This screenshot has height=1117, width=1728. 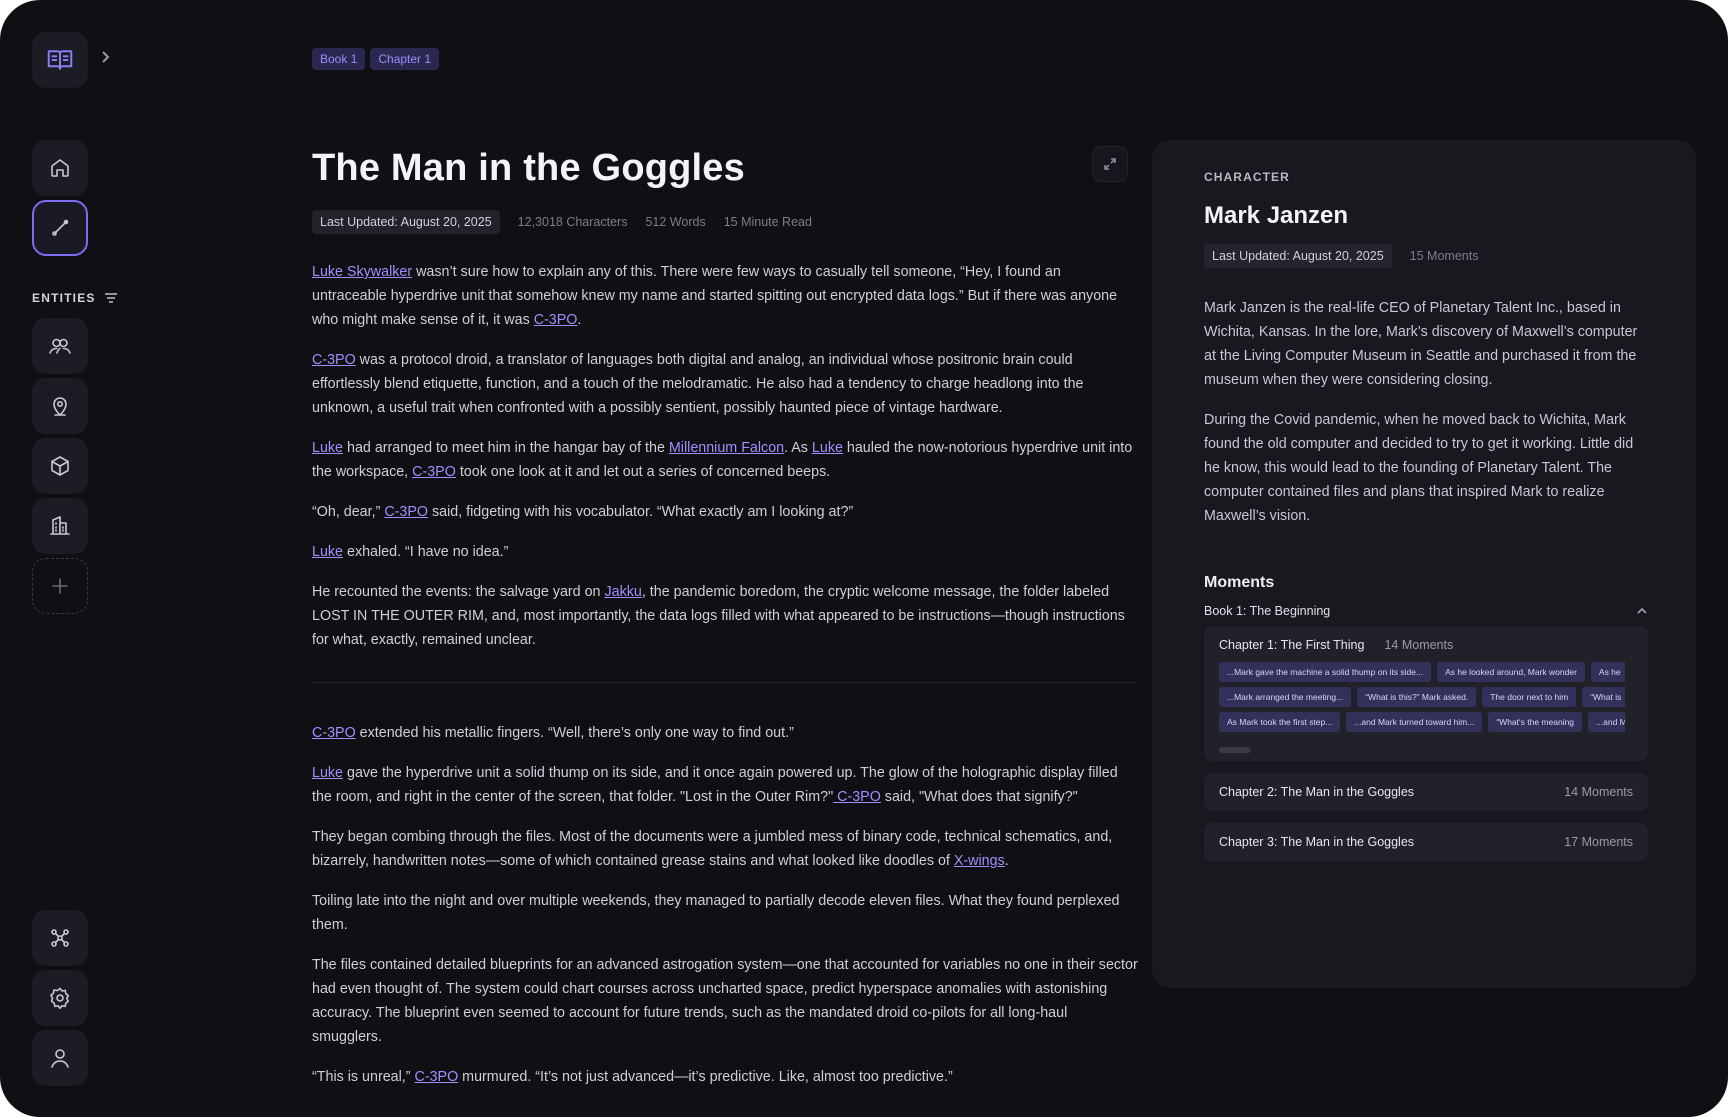 I want to click on chapter-title: Chapter 2: The Man in the Goggles, so click(x=1317, y=792).